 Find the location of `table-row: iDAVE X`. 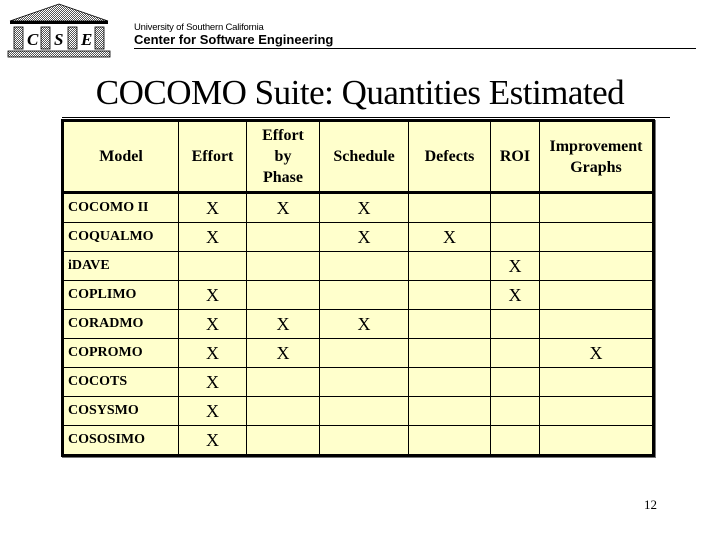

table-row: iDAVE X is located at coordinates (358, 266).